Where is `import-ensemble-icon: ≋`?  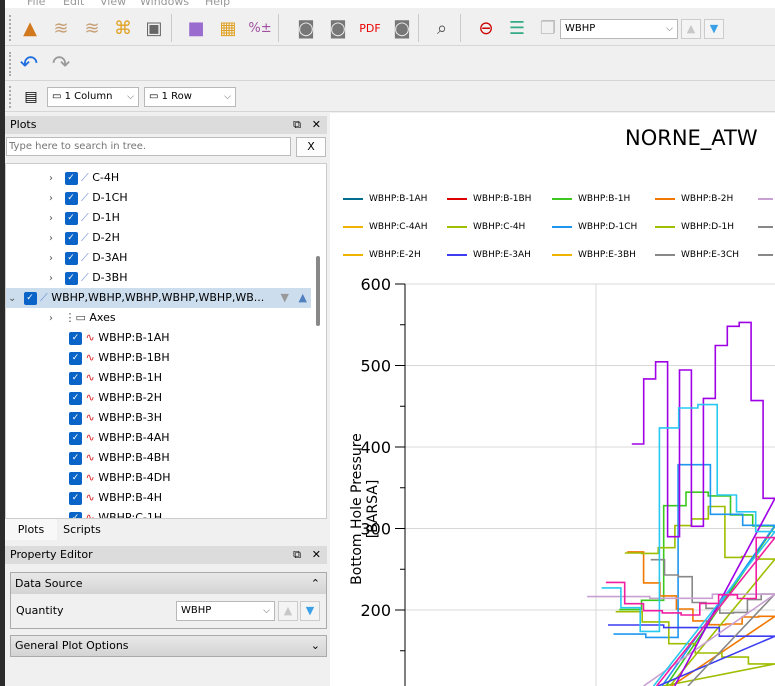 import-ensemble-icon: ≋ is located at coordinates (61, 28).